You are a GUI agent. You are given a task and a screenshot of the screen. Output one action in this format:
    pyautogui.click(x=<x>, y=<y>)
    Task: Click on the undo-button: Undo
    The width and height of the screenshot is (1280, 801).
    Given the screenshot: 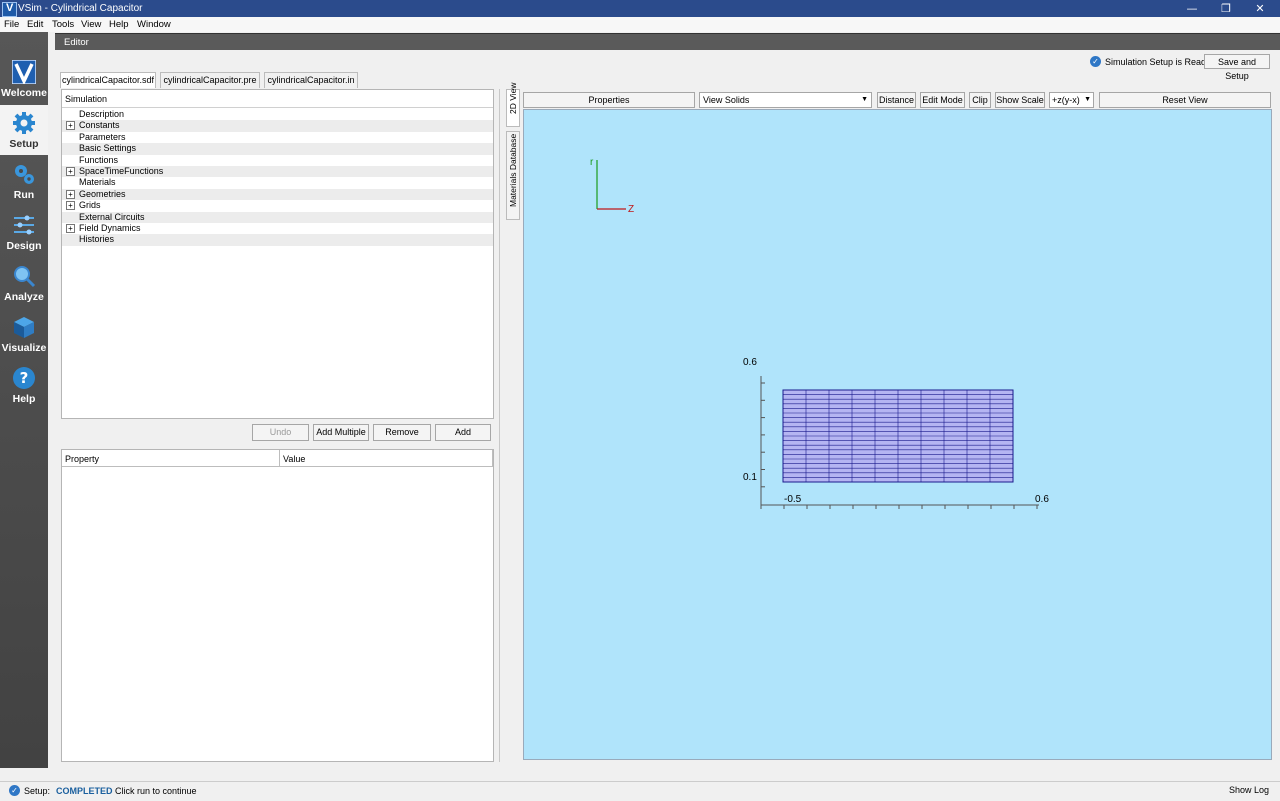 What is the action you would take?
    pyautogui.click(x=280, y=432)
    